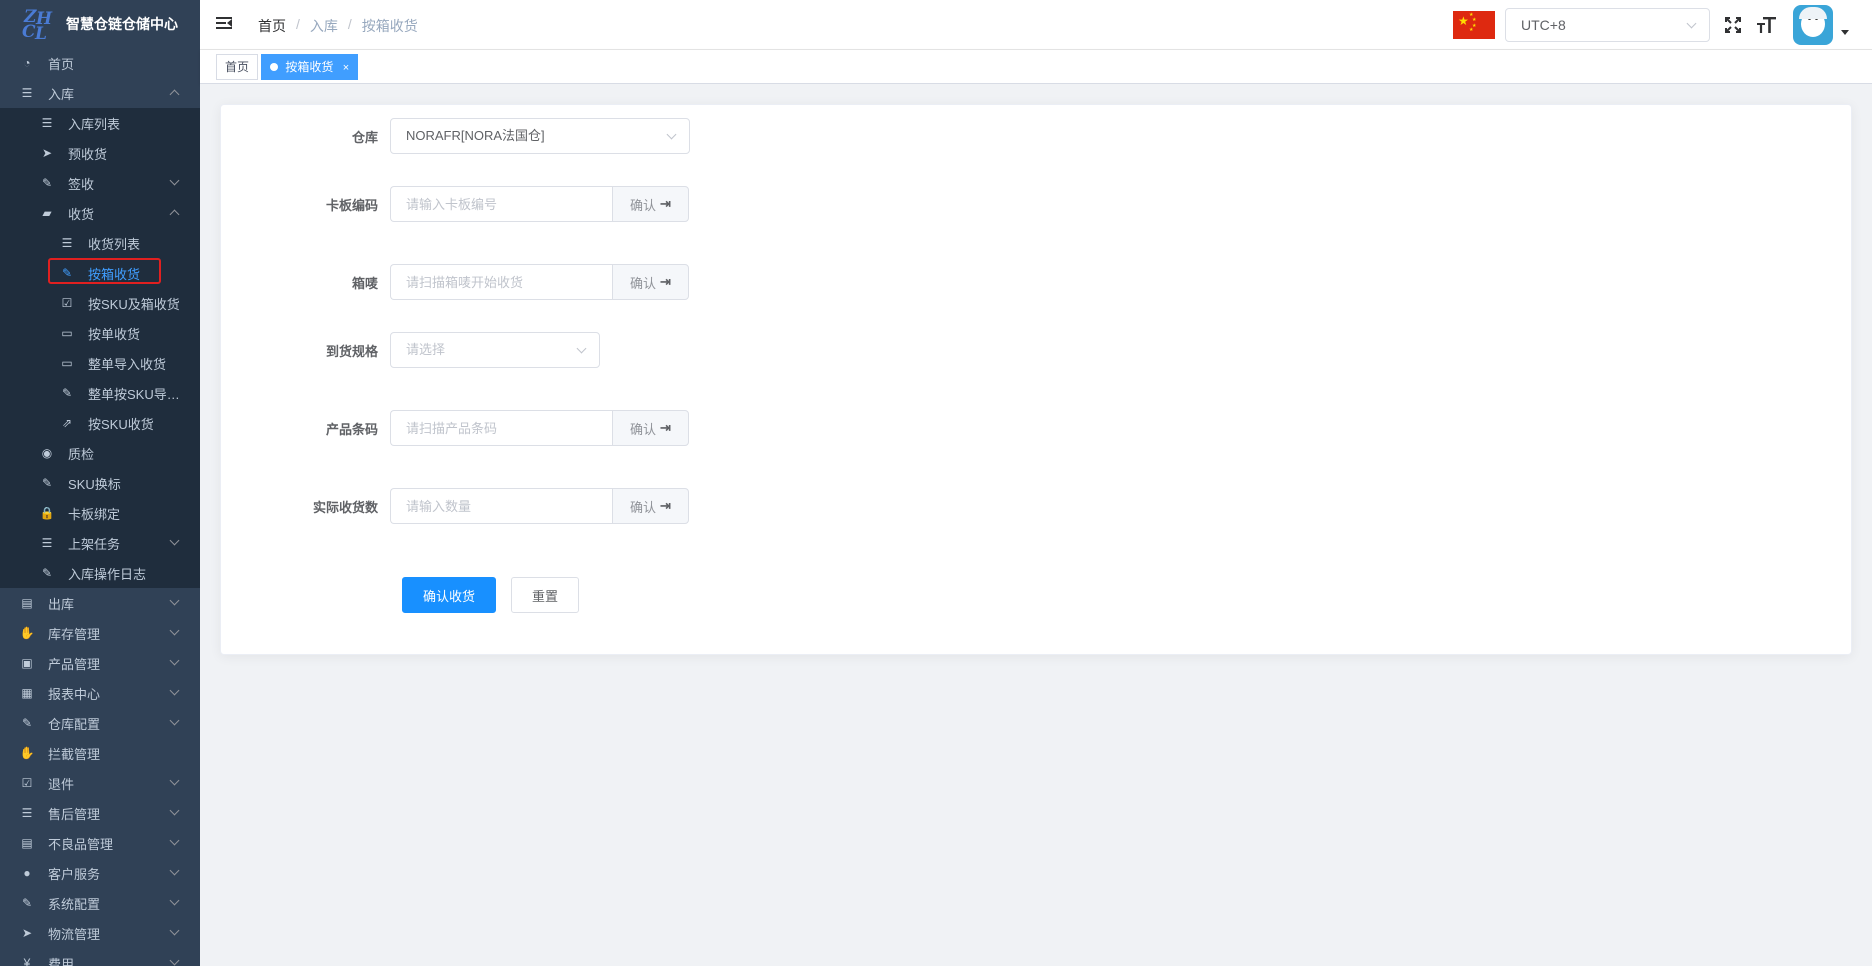 The width and height of the screenshot is (1872, 966). I want to click on sidebar-item: ▤ 出库, so click(100, 603).